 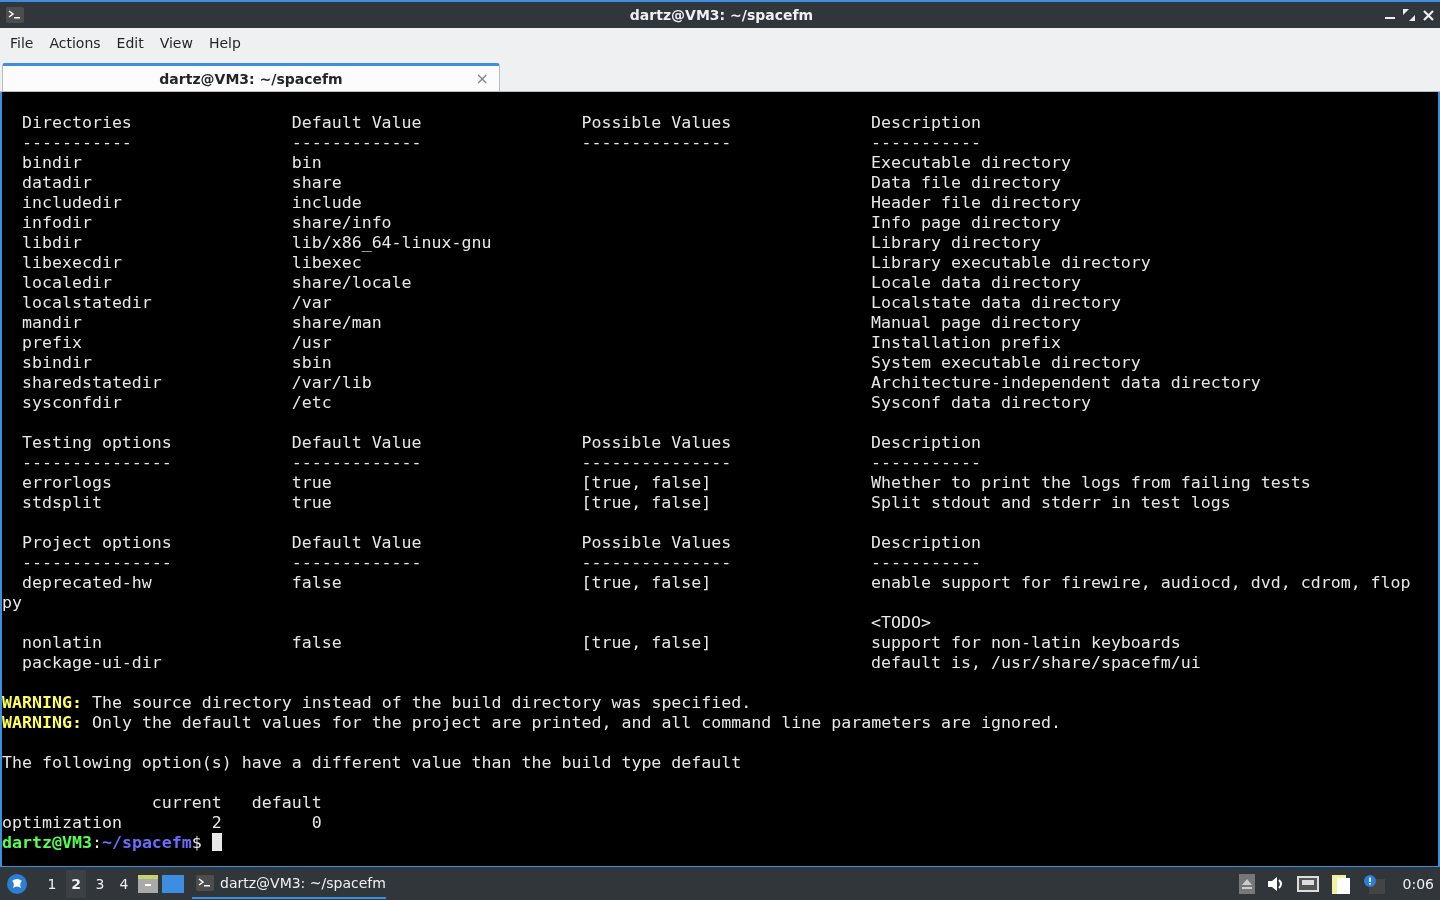 I want to click on table-cell-text: share/man, so click(x=337, y=323).